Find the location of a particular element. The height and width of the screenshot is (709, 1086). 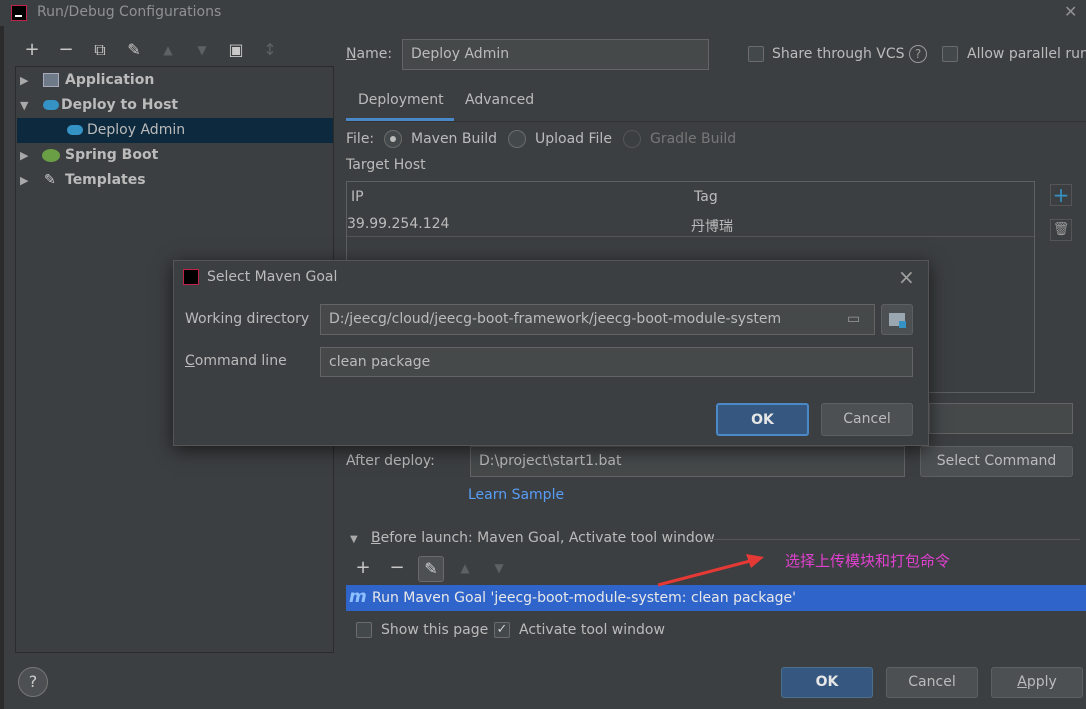

column-header-tag: Tag is located at coordinates (706, 197).